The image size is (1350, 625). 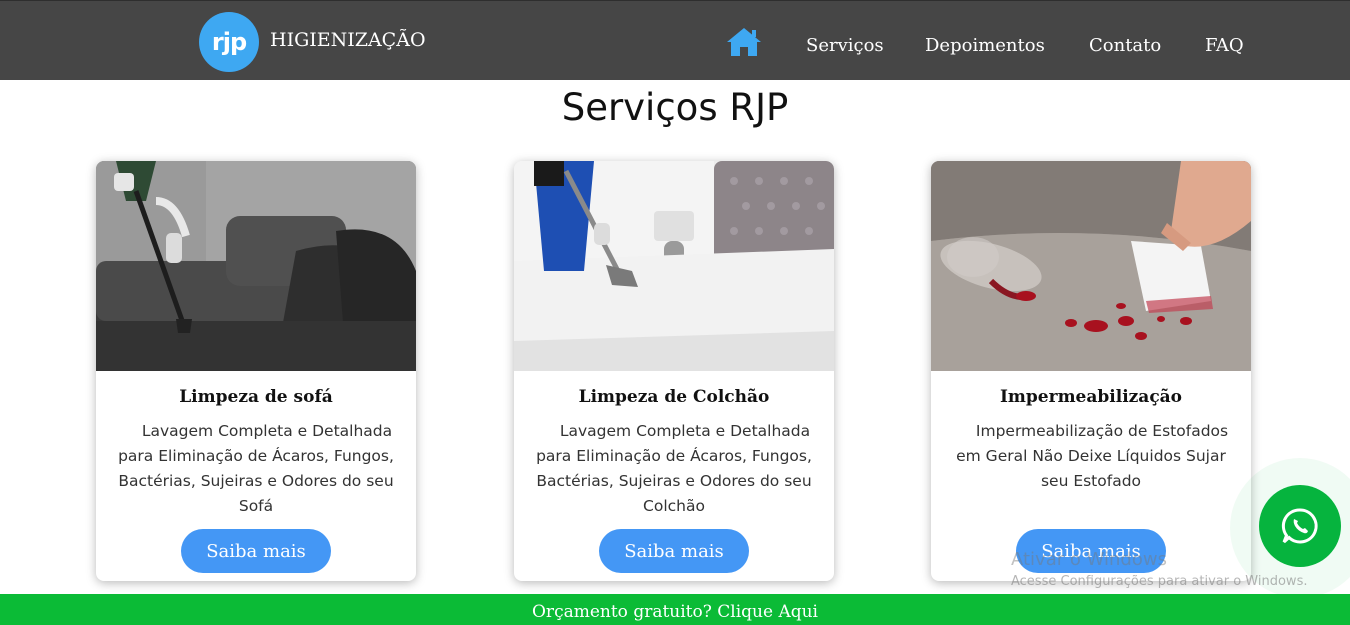 I want to click on whatsapp-icon, so click(x=1299, y=526).